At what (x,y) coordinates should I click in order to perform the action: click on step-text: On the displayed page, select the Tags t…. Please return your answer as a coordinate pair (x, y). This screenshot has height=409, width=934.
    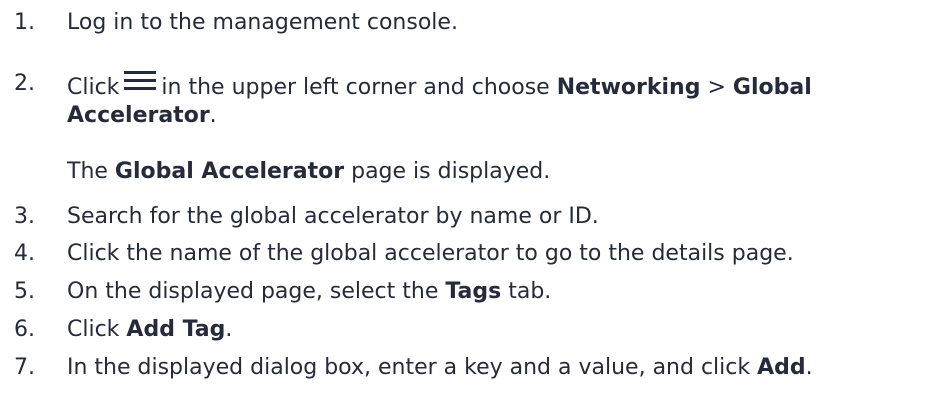
    Looking at the image, I should click on (309, 291).